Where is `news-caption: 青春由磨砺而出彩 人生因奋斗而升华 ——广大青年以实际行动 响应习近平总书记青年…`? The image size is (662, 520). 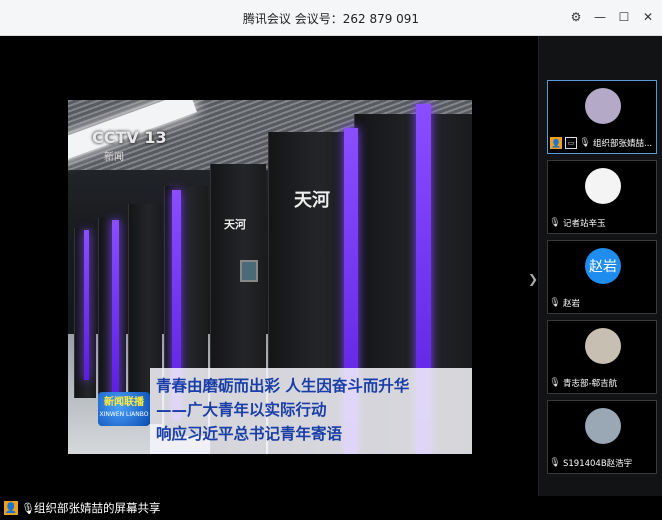
news-caption: 青春由磨砺而出彩 人生因奋斗而升华 ——广大青年以实际行动 响应习近平总书记青年… is located at coordinates (311, 411).